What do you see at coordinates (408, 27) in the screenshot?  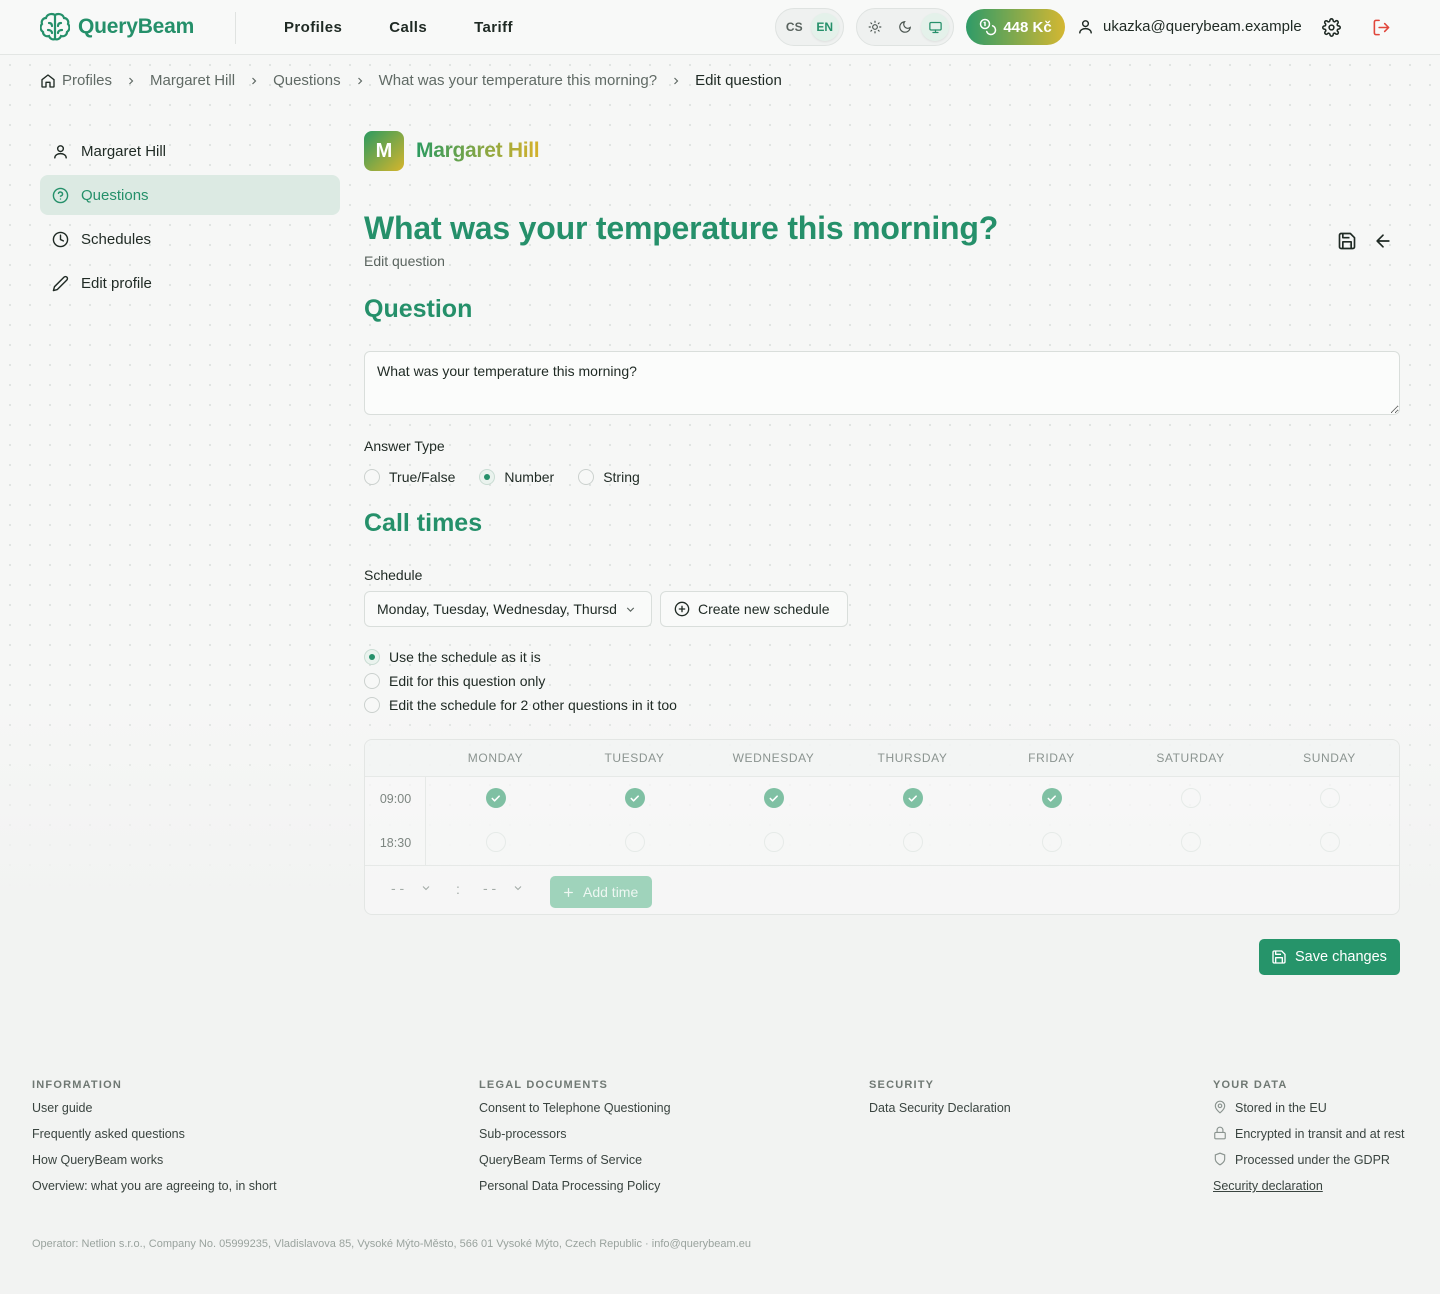 I see `nav-calls: Calls` at bounding box center [408, 27].